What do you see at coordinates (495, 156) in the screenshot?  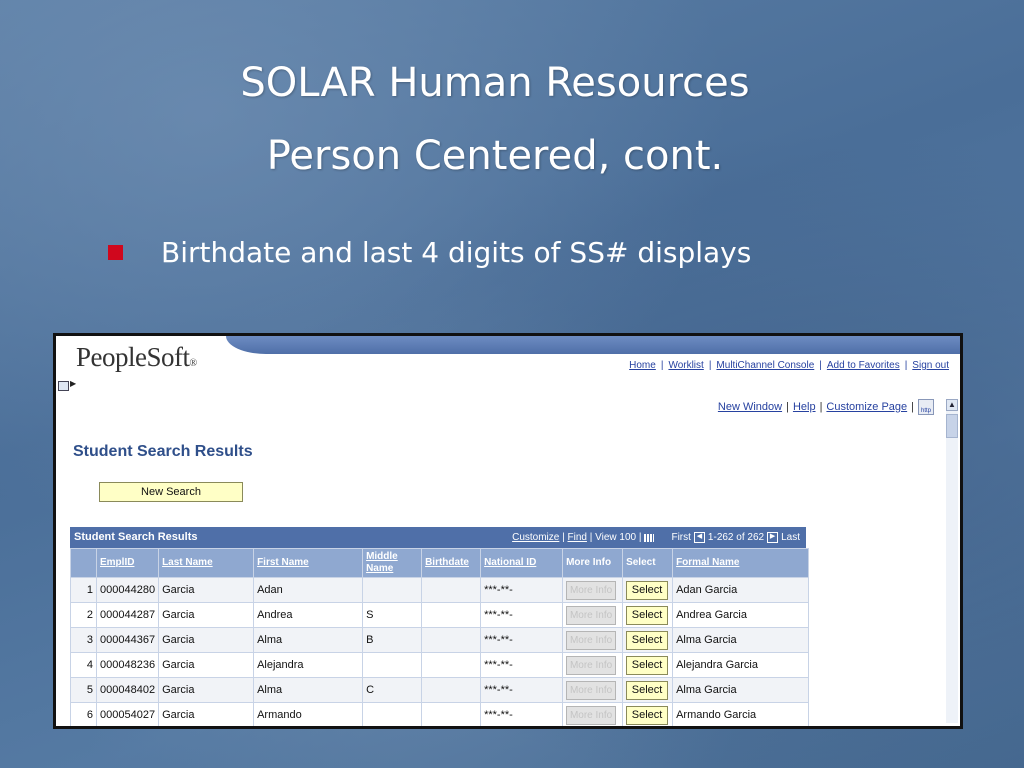 I see `slide-subtitle: Person Centered, cont.` at bounding box center [495, 156].